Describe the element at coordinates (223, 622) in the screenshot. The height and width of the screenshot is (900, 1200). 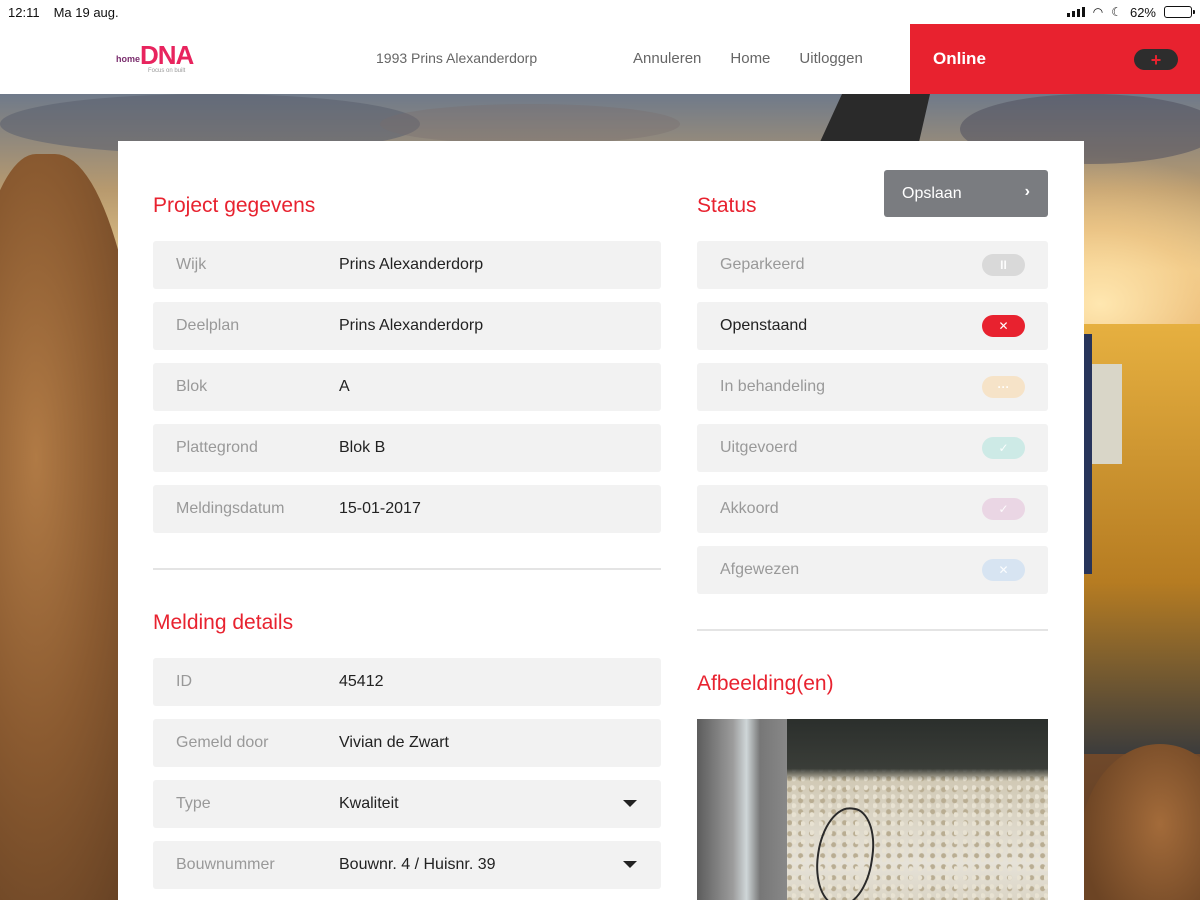
I see `details-section-title: Melding details` at that location.